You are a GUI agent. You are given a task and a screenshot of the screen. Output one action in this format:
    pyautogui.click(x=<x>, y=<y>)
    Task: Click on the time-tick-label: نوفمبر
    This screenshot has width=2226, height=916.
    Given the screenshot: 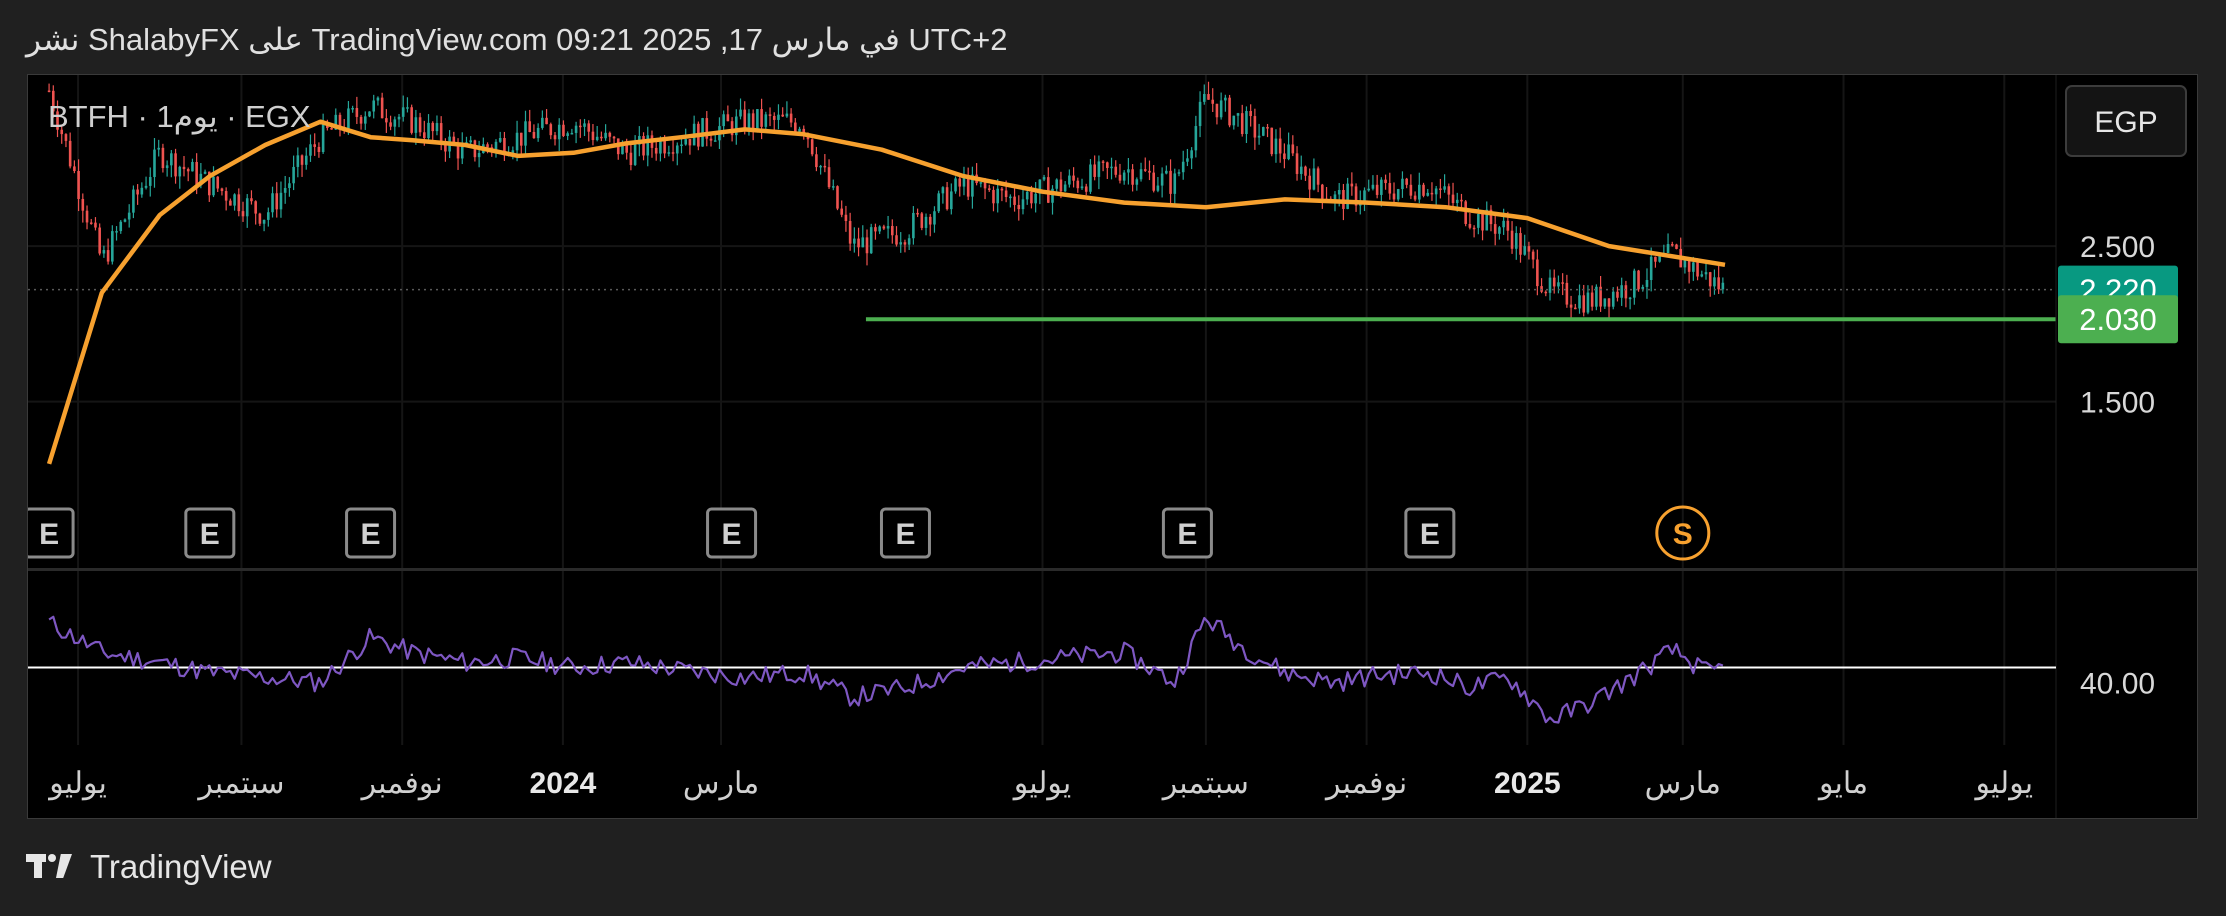 What is the action you would take?
    pyautogui.click(x=401, y=784)
    